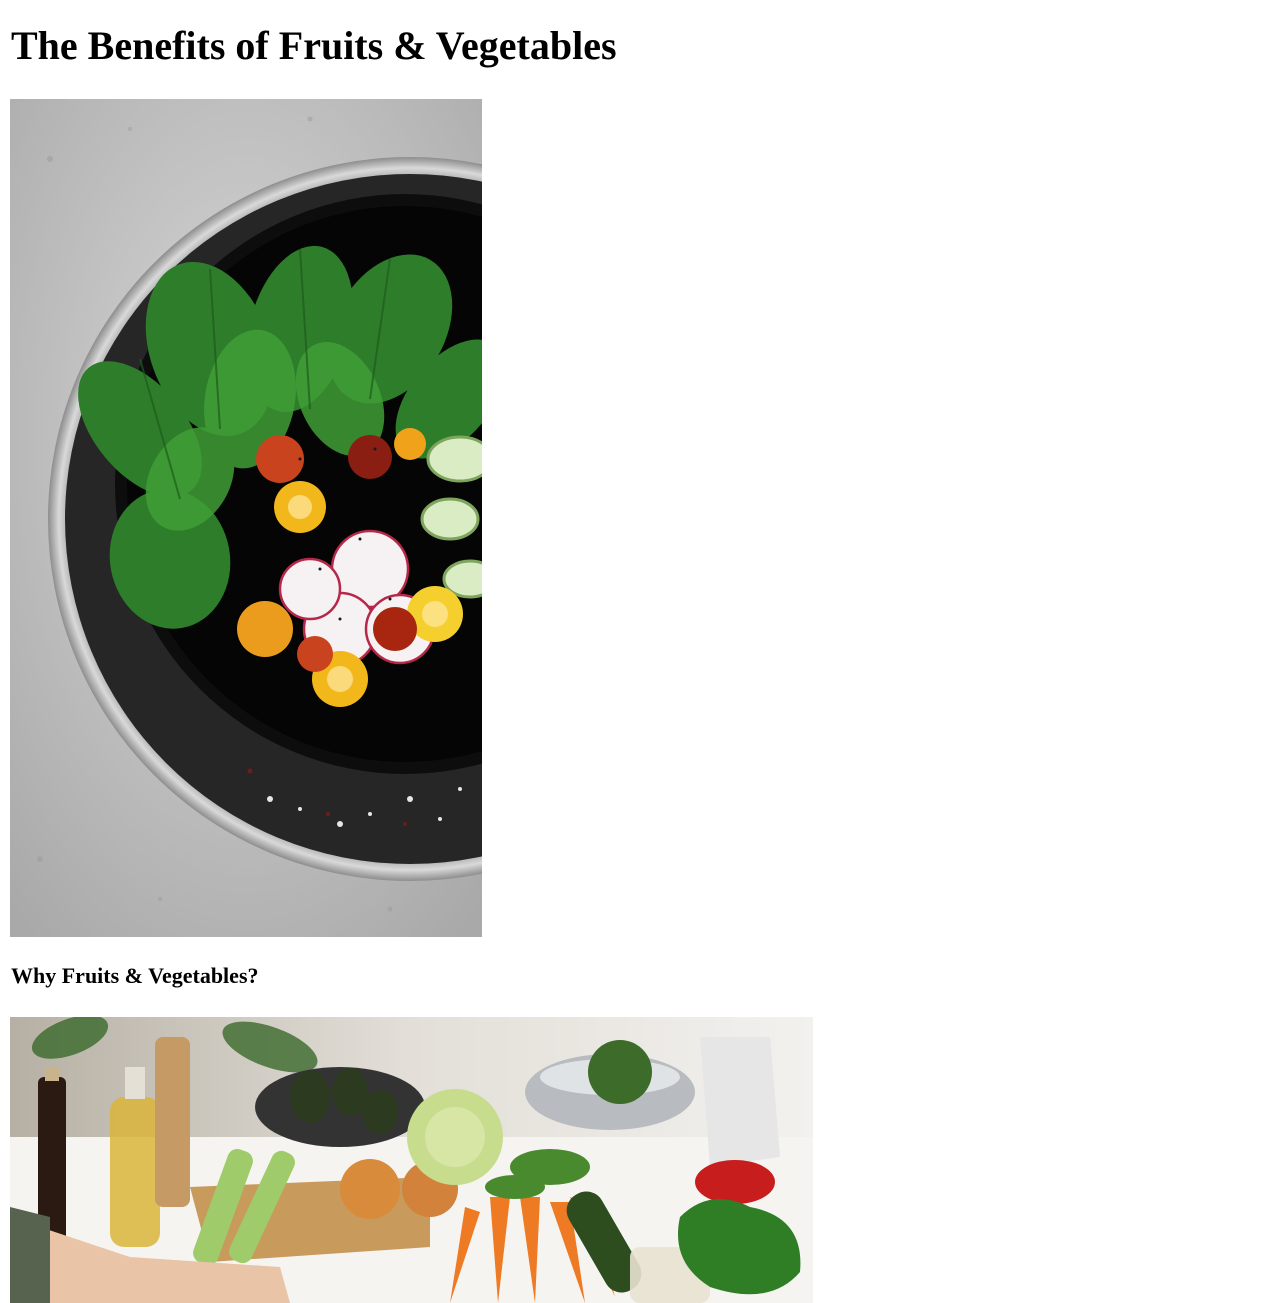 This screenshot has width=1266, height=1303. Describe the element at coordinates (314, 45) in the screenshot. I see `page-title: The Benefits of Fruits & Vegetables` at that location.